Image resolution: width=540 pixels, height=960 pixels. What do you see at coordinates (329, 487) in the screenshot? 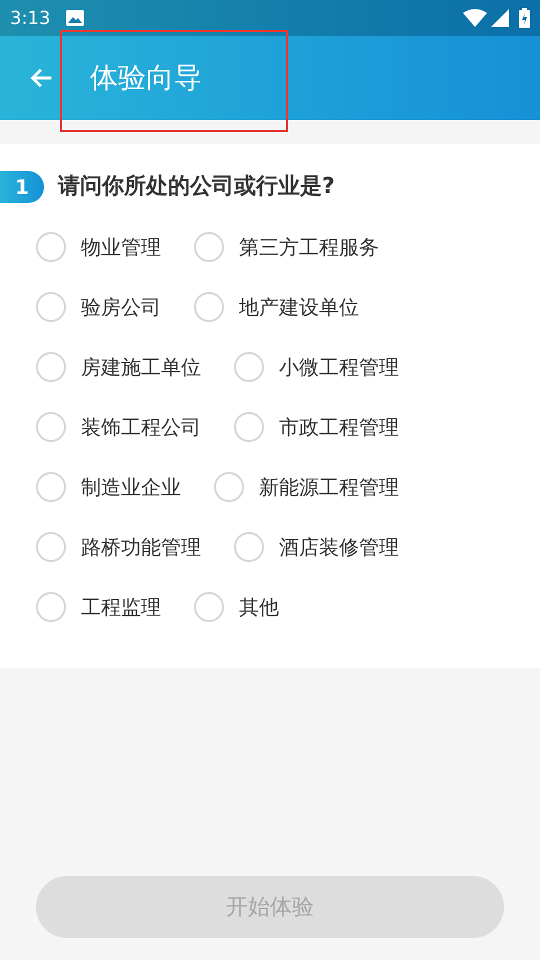
I see `option-label: 新能源工程管理` at bounding box center [329, 487].